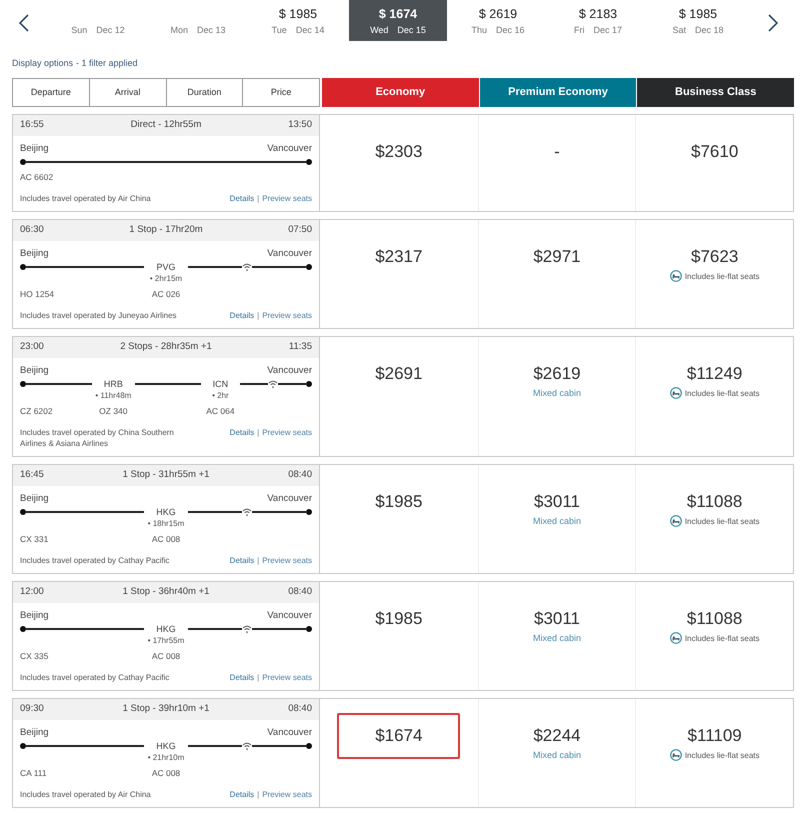 The width and height of the screenshot is (806, 816). What do you see at coordinates (398, 736) in the screenshot?
I see `fare-price: $1674` at bounding box center [398, 736].